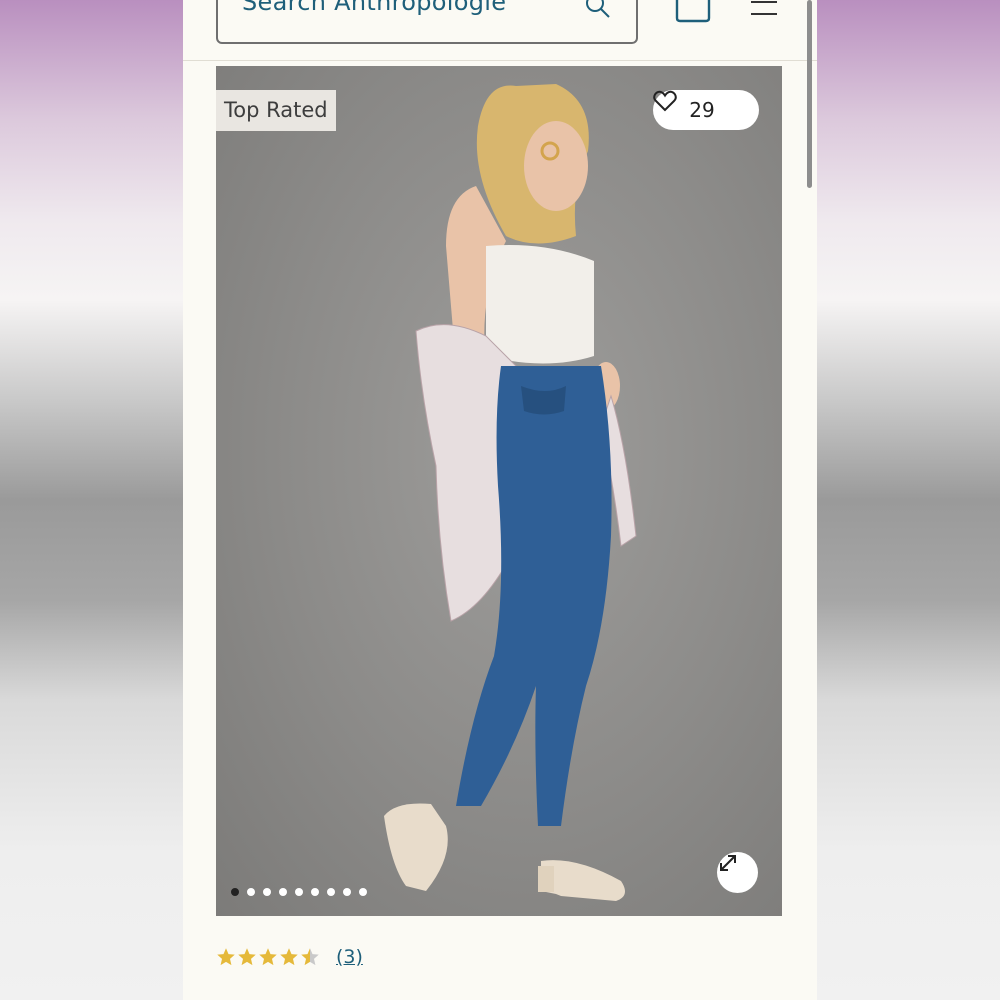  I want to click on site-header: Search Anthropologie, so click(500, 30).